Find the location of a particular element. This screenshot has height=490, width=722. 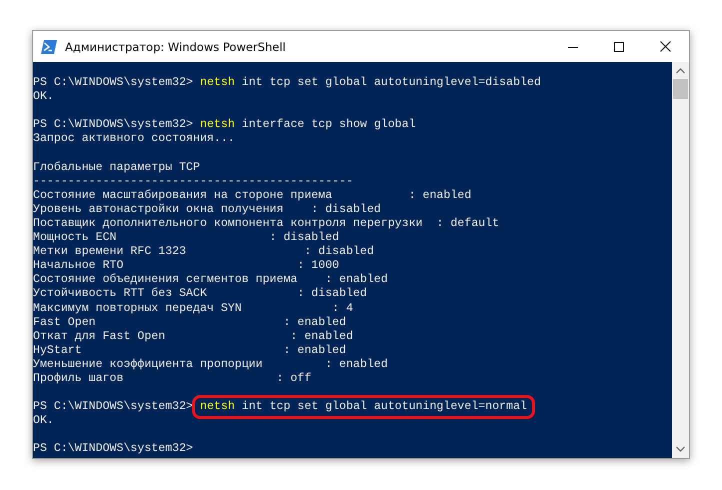

output-line: ---------------------------------------------- is located at coordinates (193, 181).